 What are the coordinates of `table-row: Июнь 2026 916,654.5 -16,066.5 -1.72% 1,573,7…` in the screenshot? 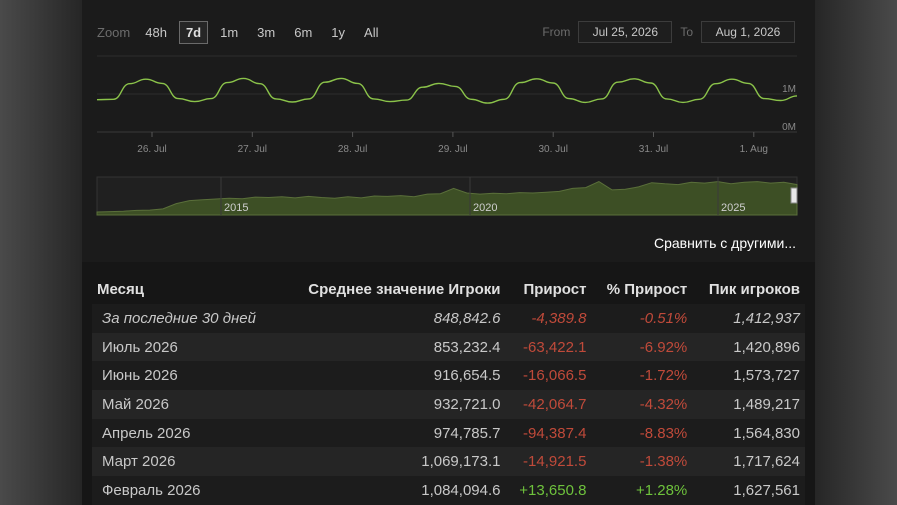 It's located at (448, 376).